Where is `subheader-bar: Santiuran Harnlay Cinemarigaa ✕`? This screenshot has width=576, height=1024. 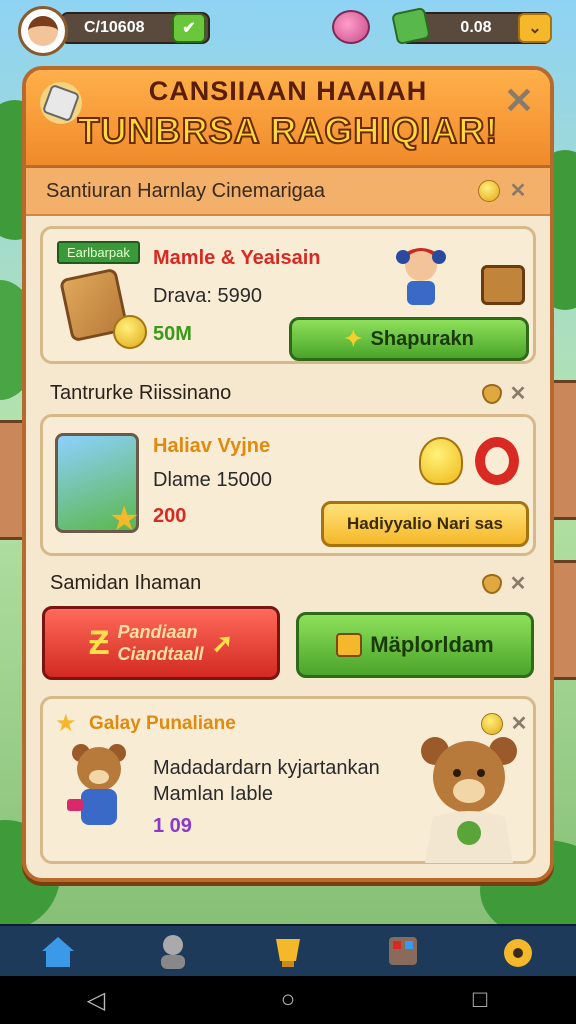
subheader-bar: Santiuran Harnlay Cinemarigaa ✕ is located at coordinates (288, 192).